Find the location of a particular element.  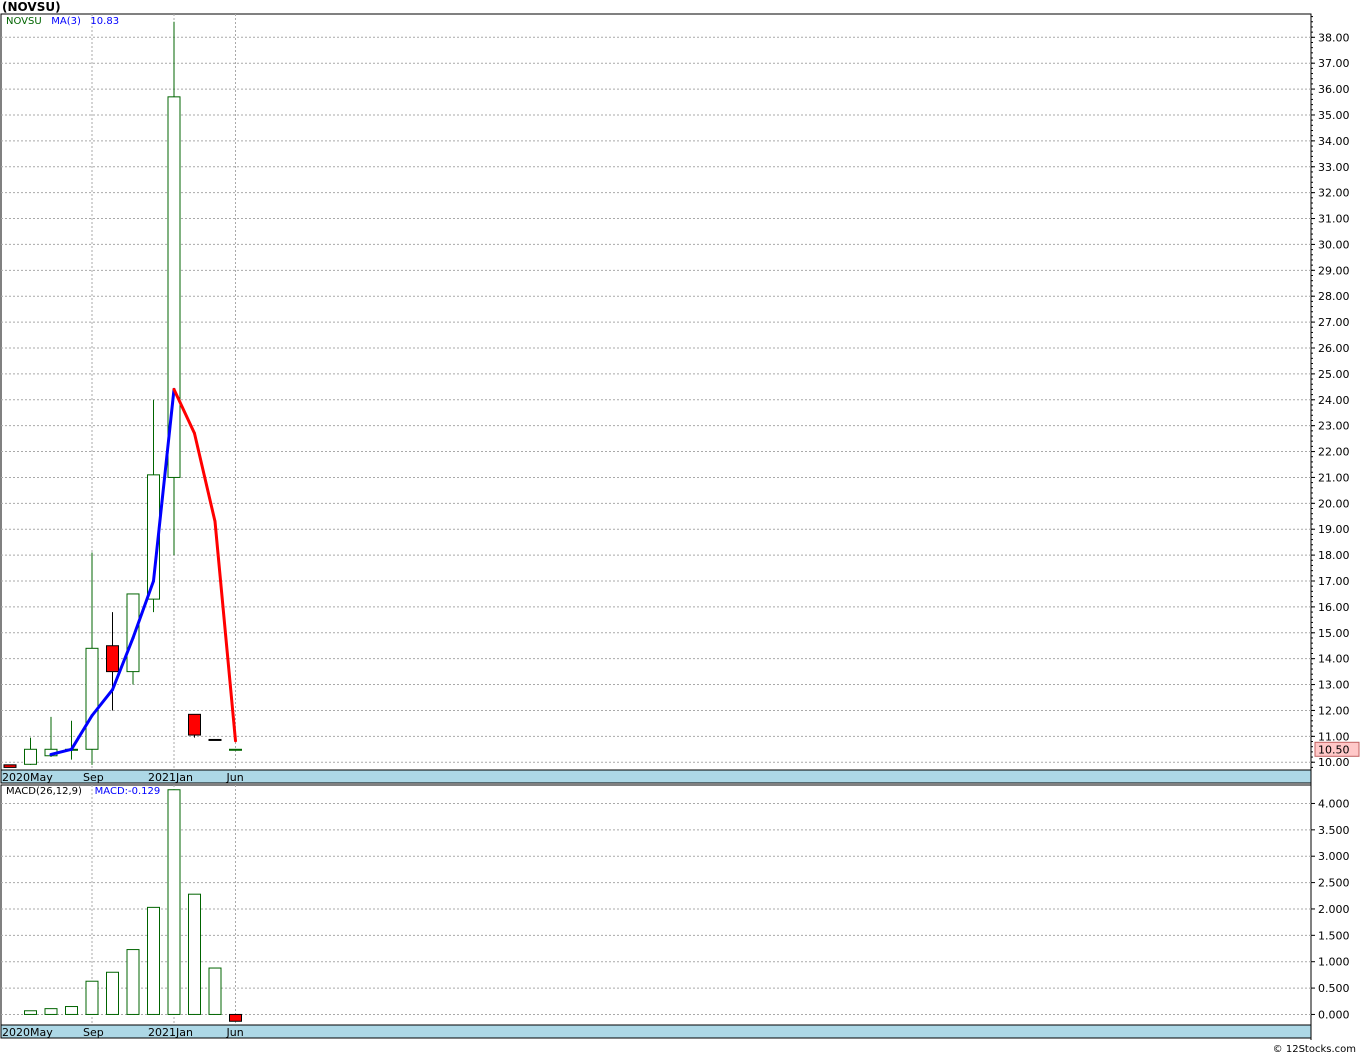

price-y-tick-label: 25.00 is located at coordinates (1334, 374).